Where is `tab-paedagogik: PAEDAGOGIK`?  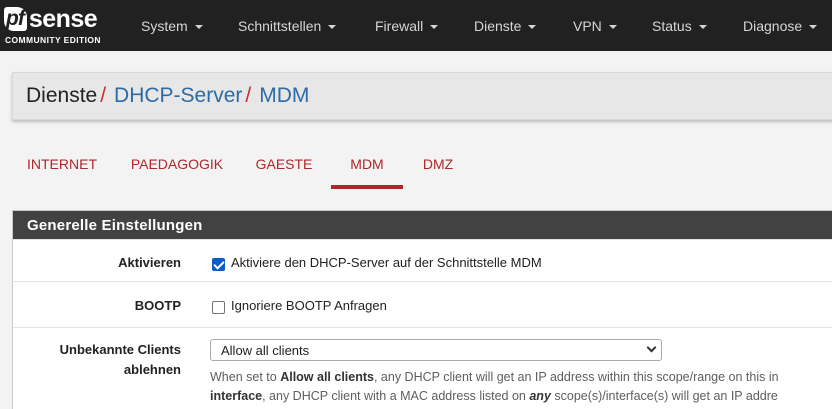 tab-paedagogik: PAEDAGOGIK is located at coordinates (177, 169).